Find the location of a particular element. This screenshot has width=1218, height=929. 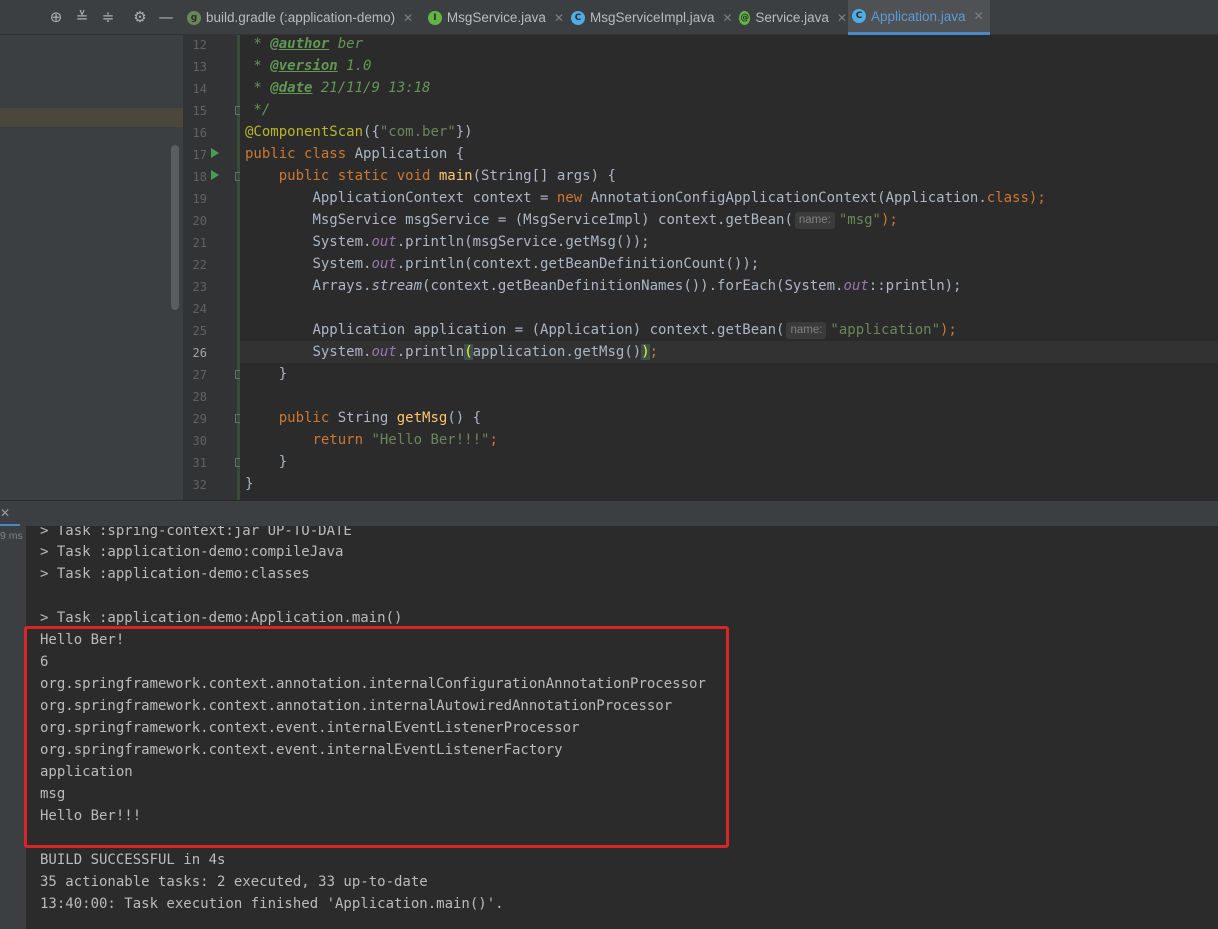

tab-label: Application.java is located at coordinates (918, 16).